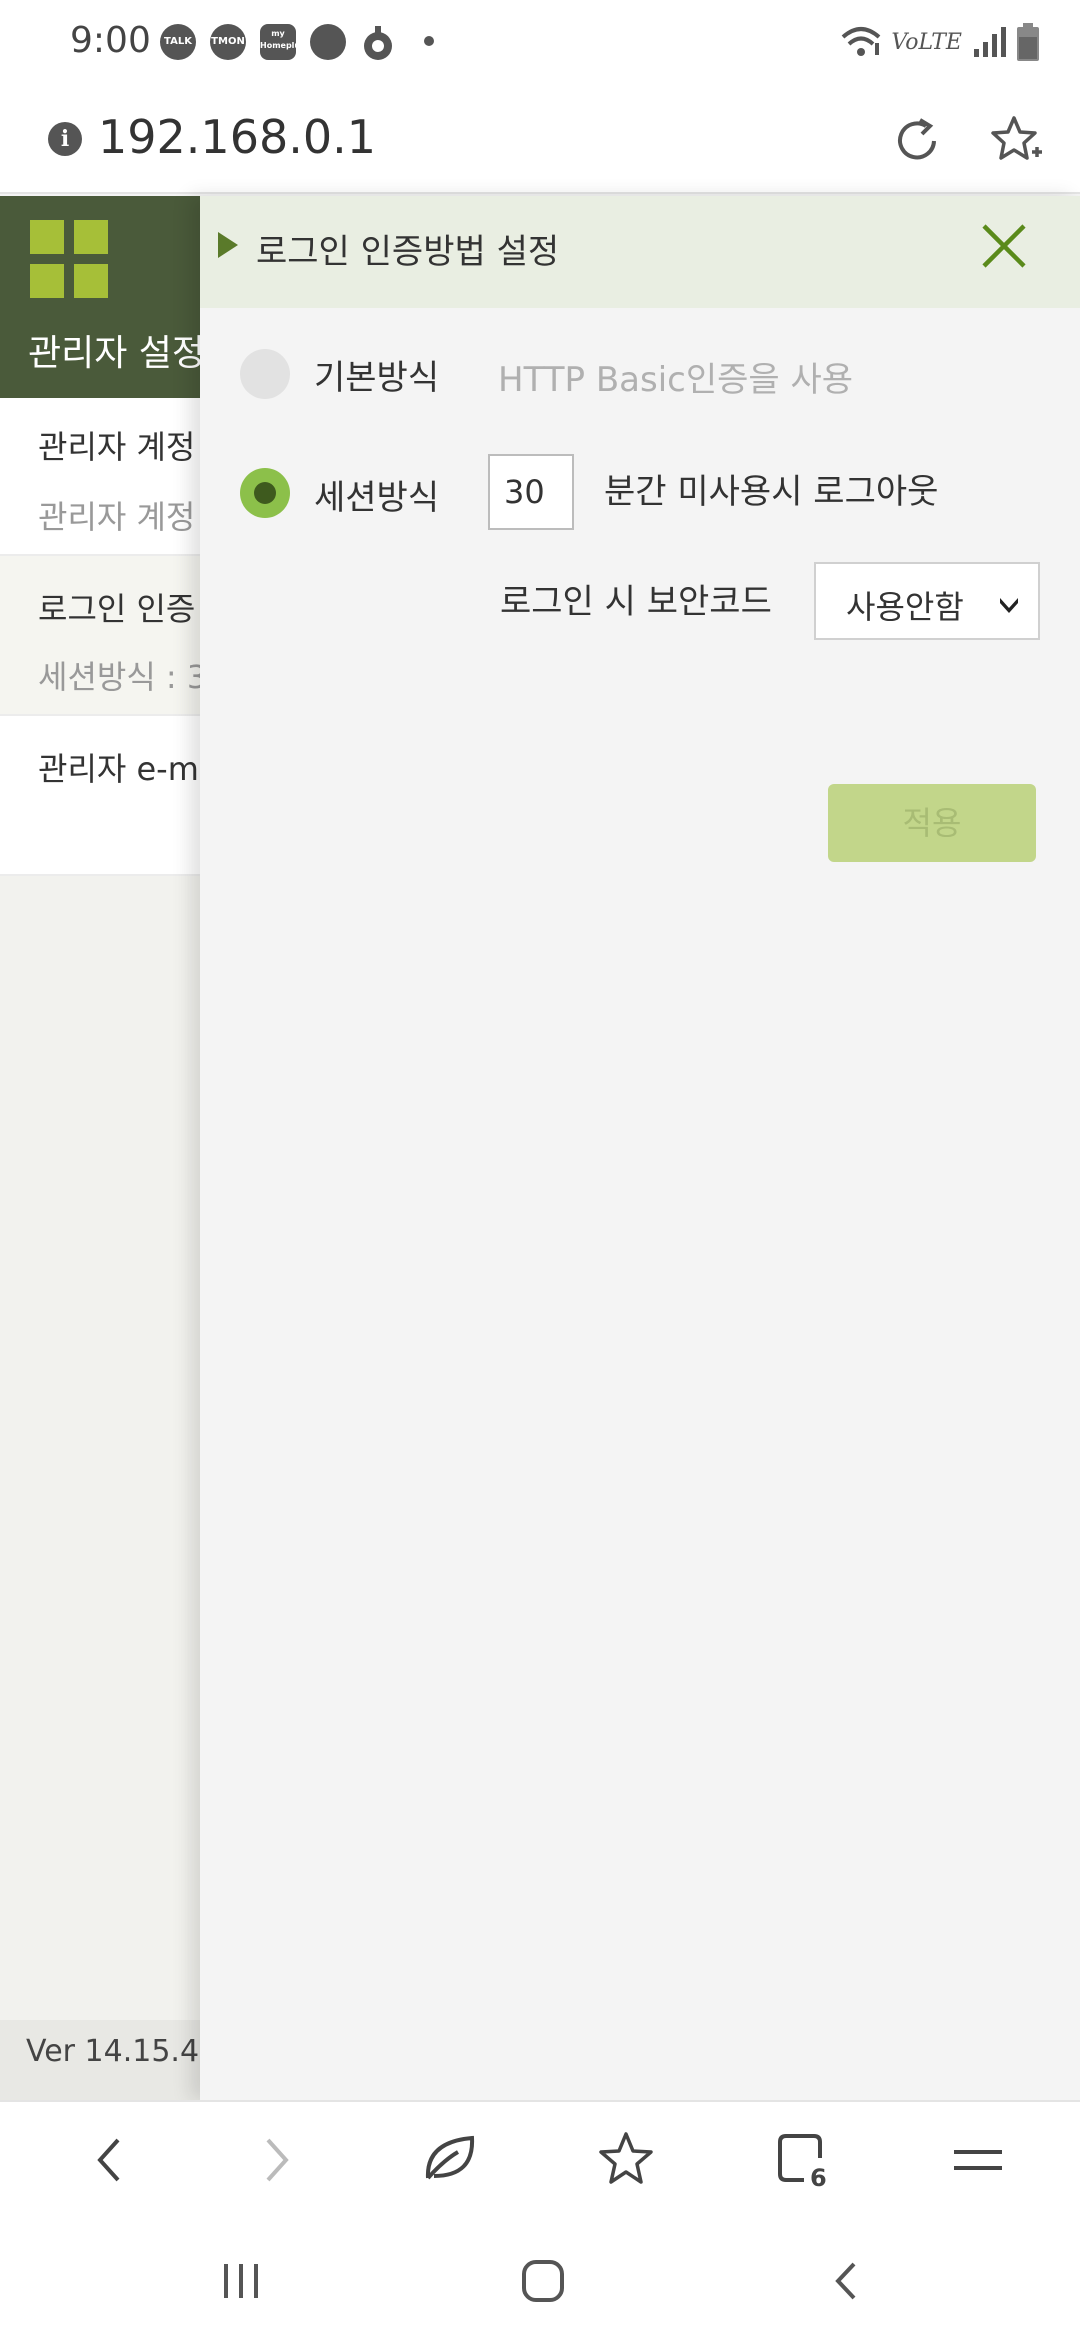  What do you see at coordinates (804, 2160) in the screenshot?
I see `tabs-icon: 6` at bounding box center [804, 2160].